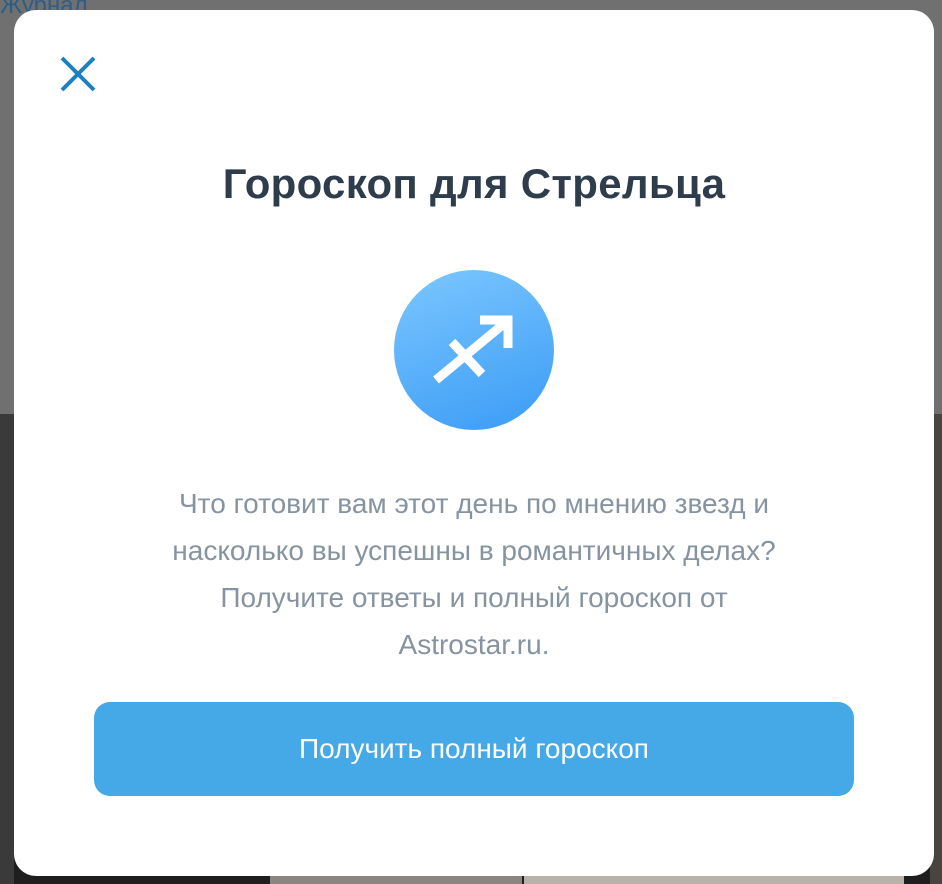  Describe the element at coordinates (7, 649) in the screenshot. I see `backdrop-image-left` at that location.